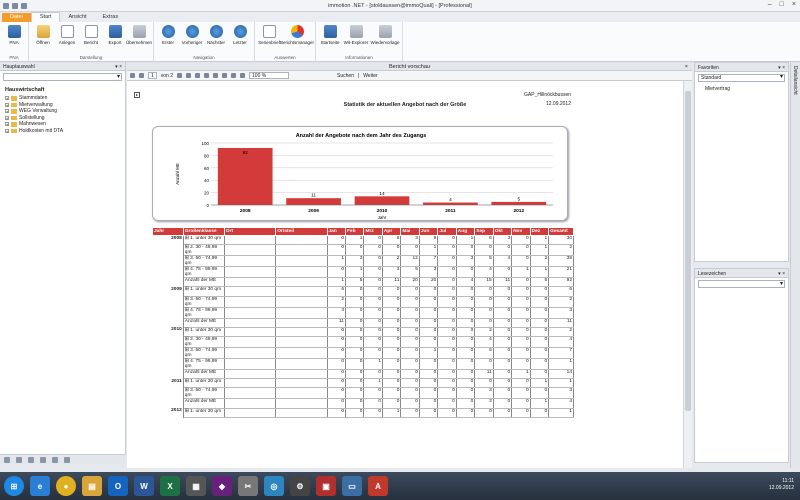 This screenshot has width=800, height=500. I want to click on tab-extras: Extras, so click(111, 17).